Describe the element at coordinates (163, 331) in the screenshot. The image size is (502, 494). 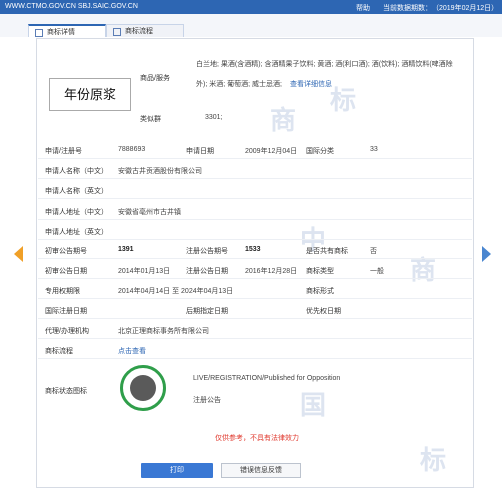
I see `agent: 北京正理商标事务所有限公司` at that location.